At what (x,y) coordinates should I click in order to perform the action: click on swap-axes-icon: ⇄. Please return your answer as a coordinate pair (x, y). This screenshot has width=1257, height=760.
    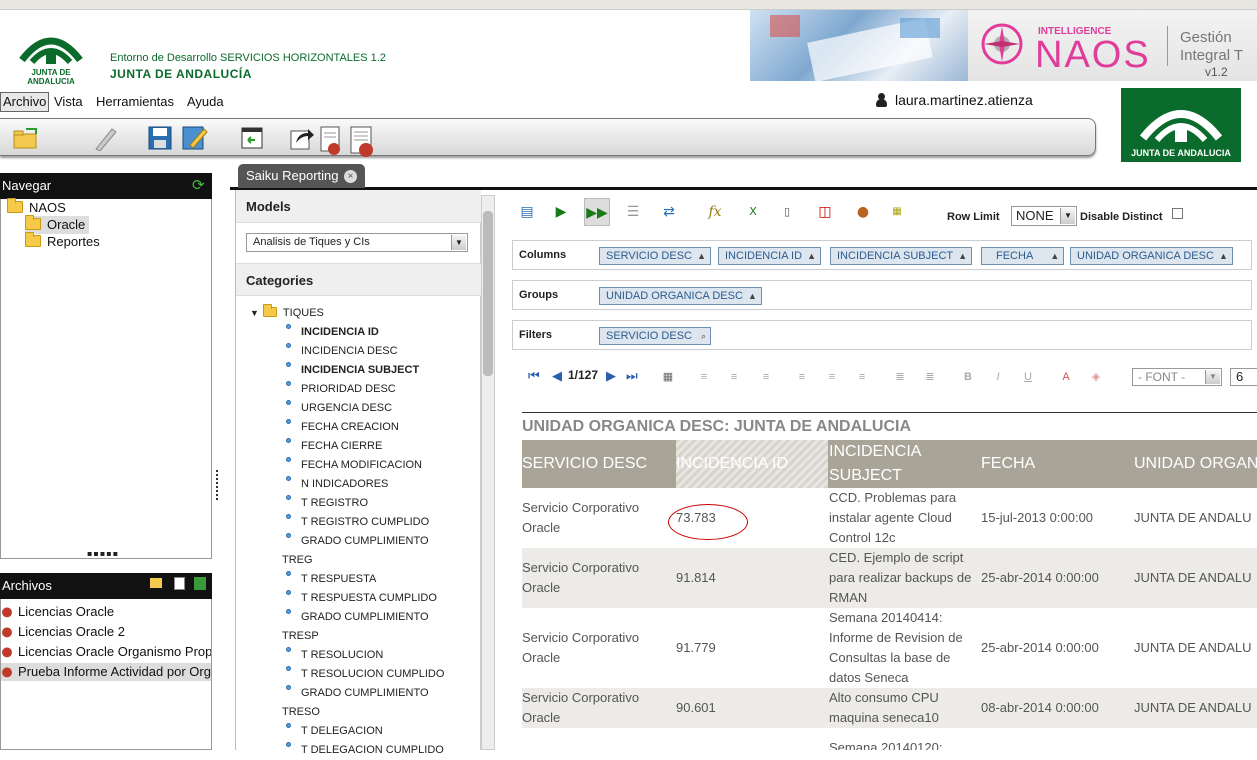
    Looking at the image, I should click on (669, 212).